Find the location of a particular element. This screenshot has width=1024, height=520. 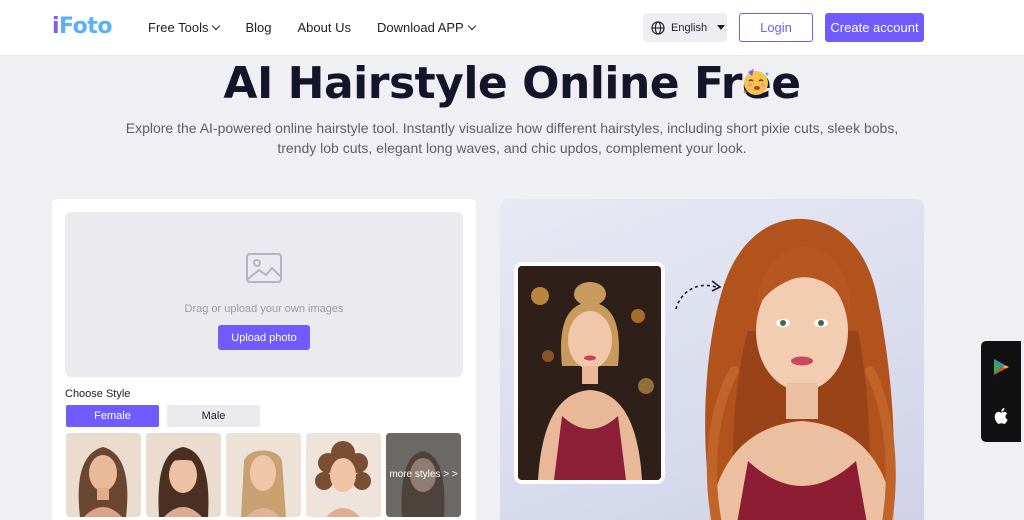

more-styles-button: more styles > > is located at coordinates (423, 475).